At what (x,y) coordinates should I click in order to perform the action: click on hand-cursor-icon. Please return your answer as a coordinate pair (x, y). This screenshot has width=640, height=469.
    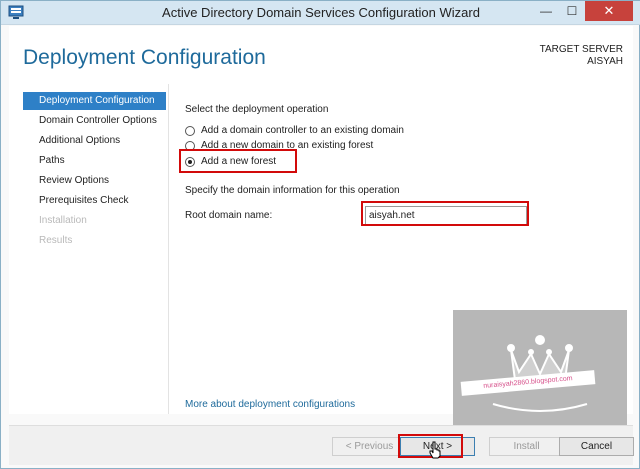
    Looking at the image, I should click on (435, 450).